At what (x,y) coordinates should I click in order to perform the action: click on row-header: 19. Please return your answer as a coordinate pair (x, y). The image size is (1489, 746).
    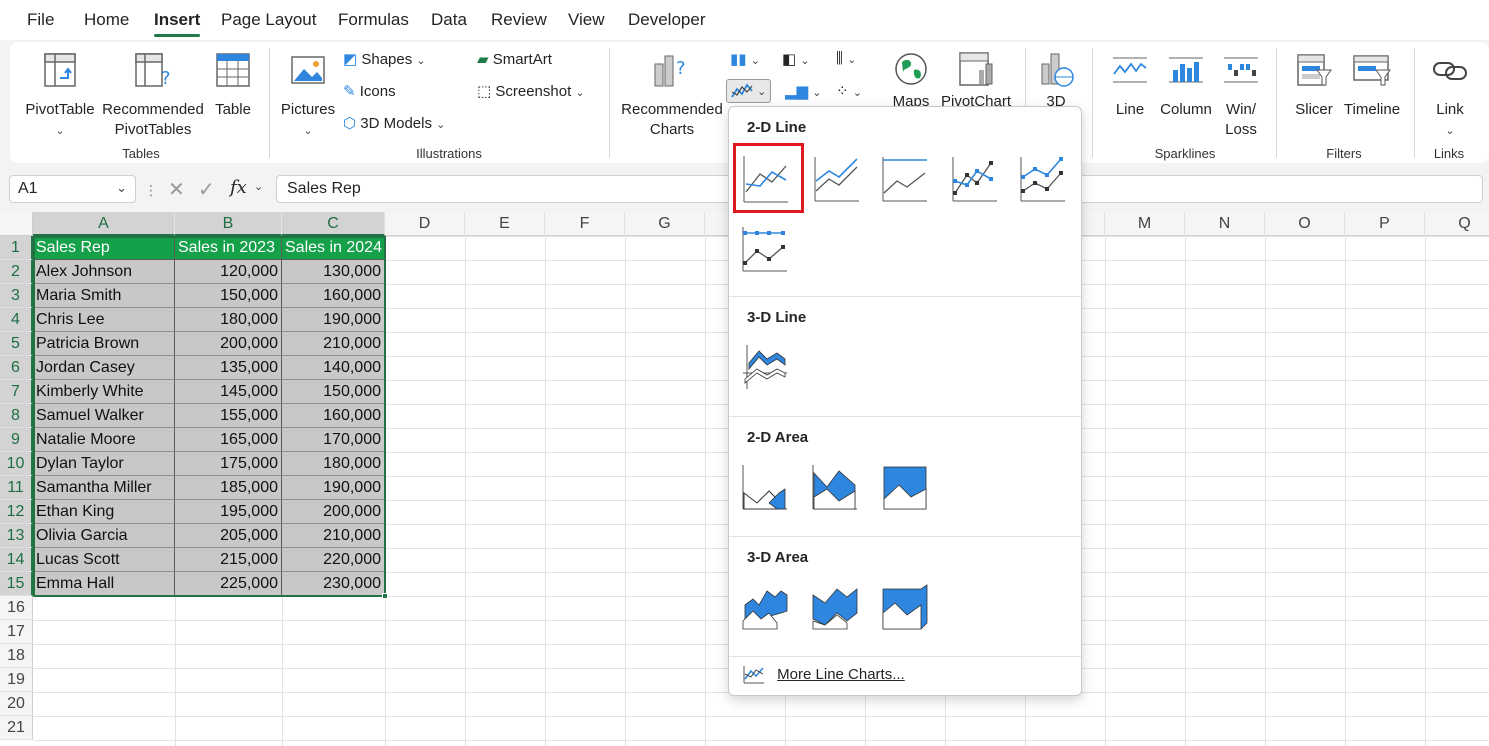
    Looking at the image, I should click on (16, 680).